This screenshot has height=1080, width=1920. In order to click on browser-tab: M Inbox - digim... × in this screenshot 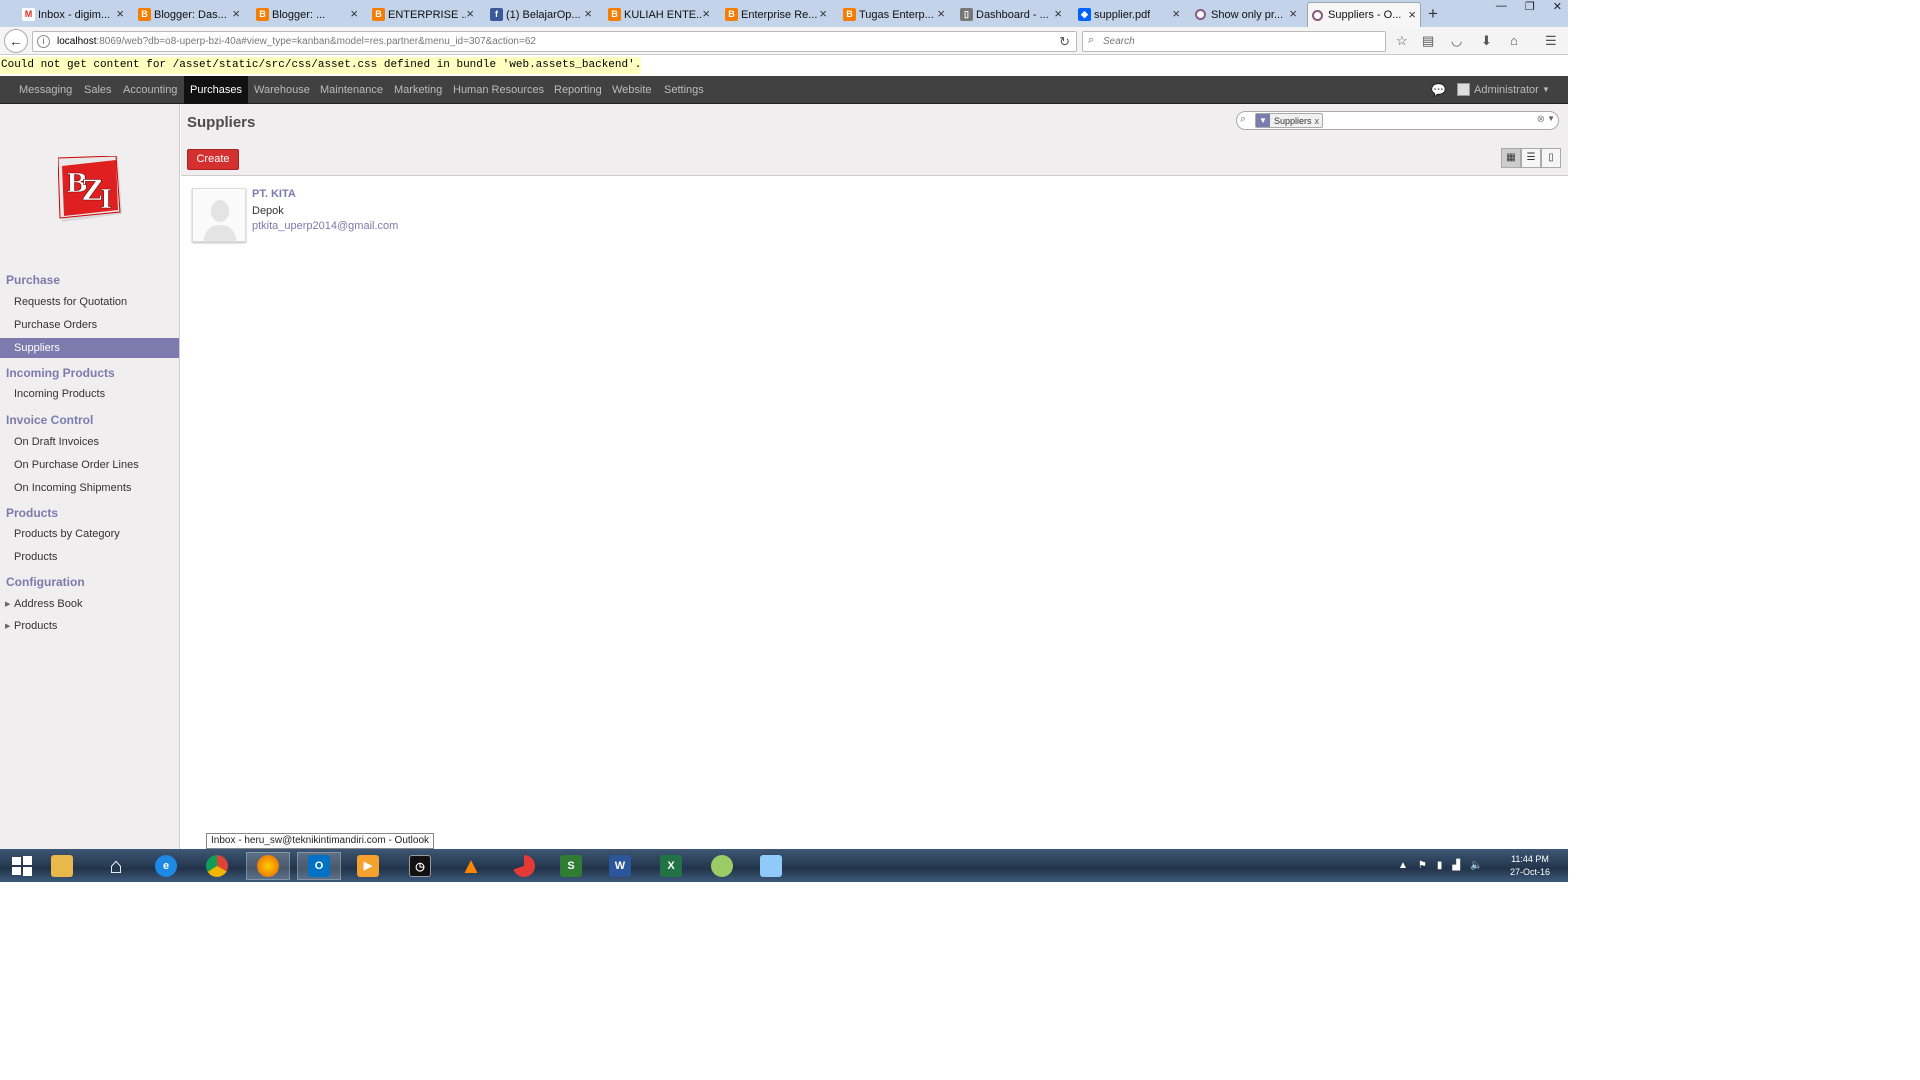, I will do `click(73, 14)`.